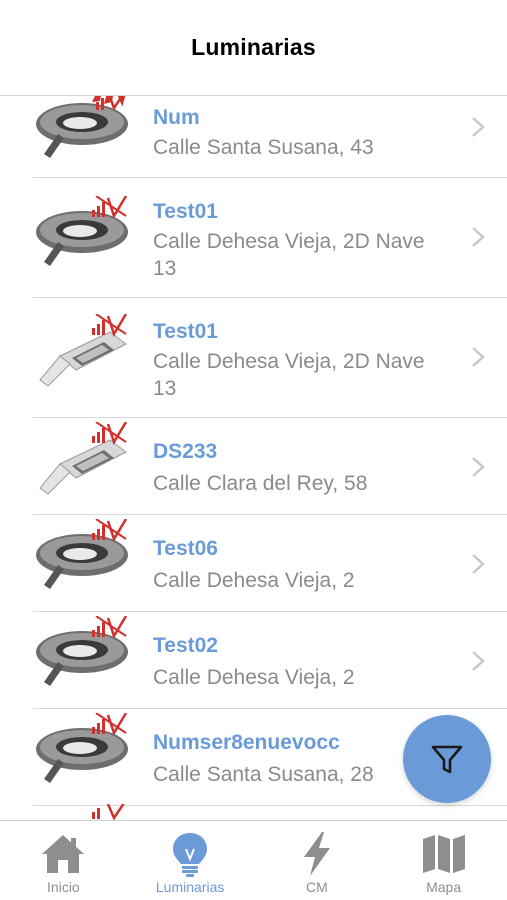  I want to click on tab-cm: CM, so click(317, 860).